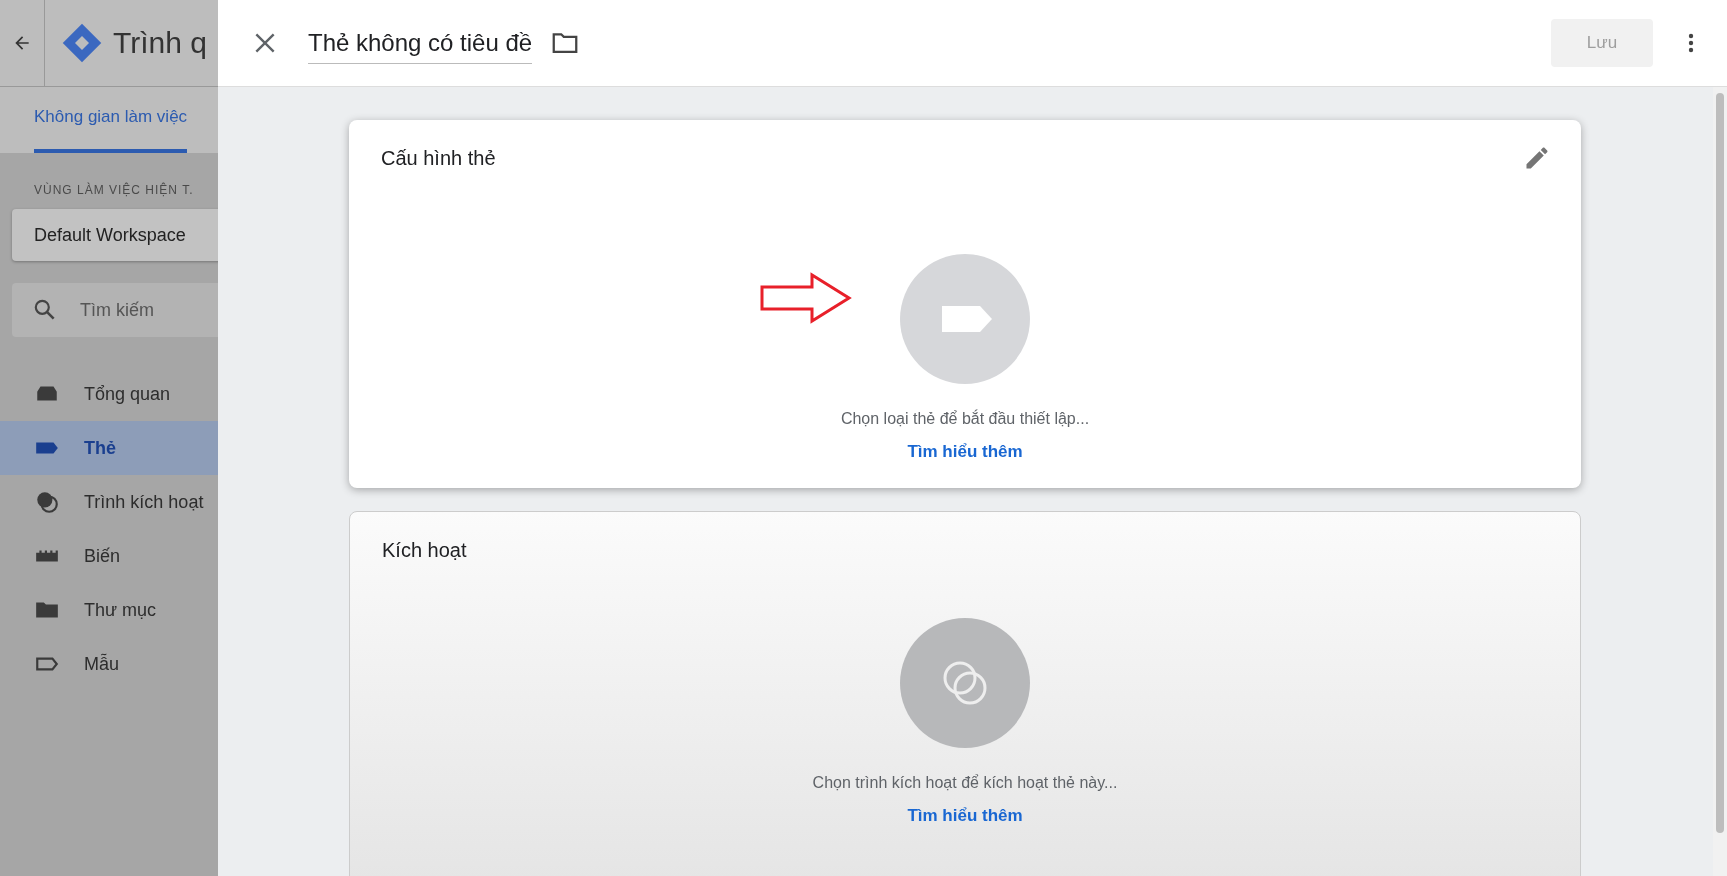  I want to click on diamond-logo-icon, so click(82, 43).